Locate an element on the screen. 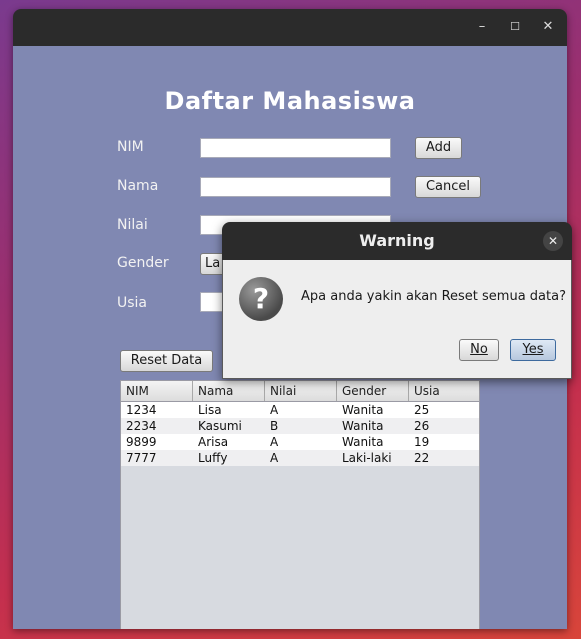 The image size is (581, 639). maximize-icon: ☐ is located at coordinates (515, 27).